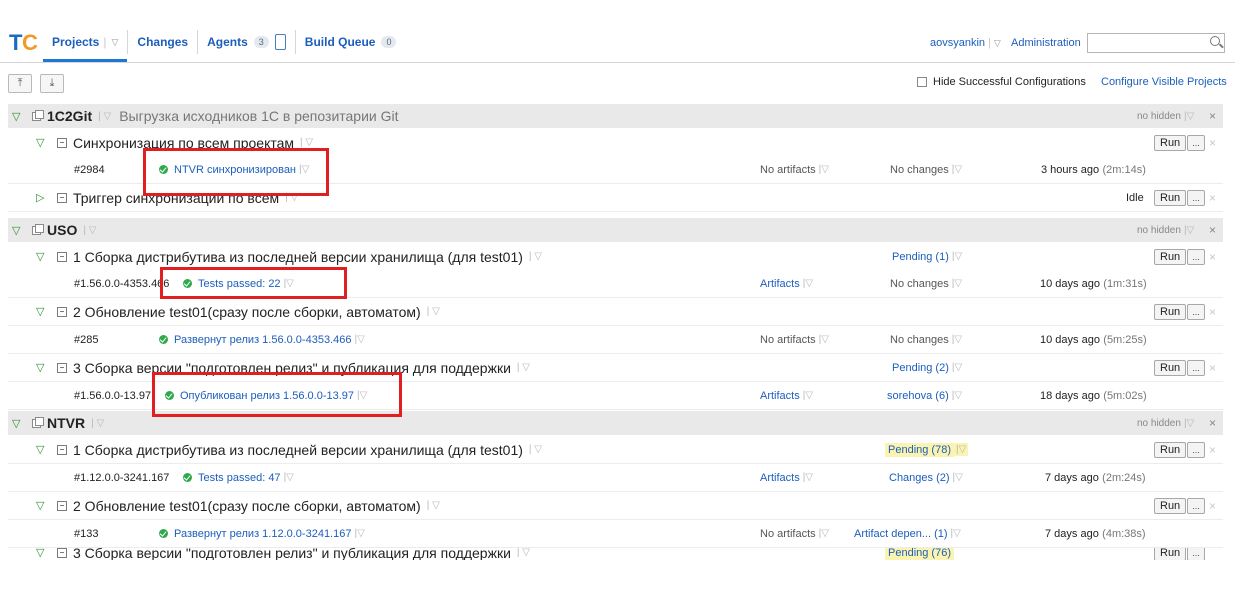 The height and width of the screenshot is (589, 1235). I want to click on nav-agents: Agents 3, so click(247, 42).